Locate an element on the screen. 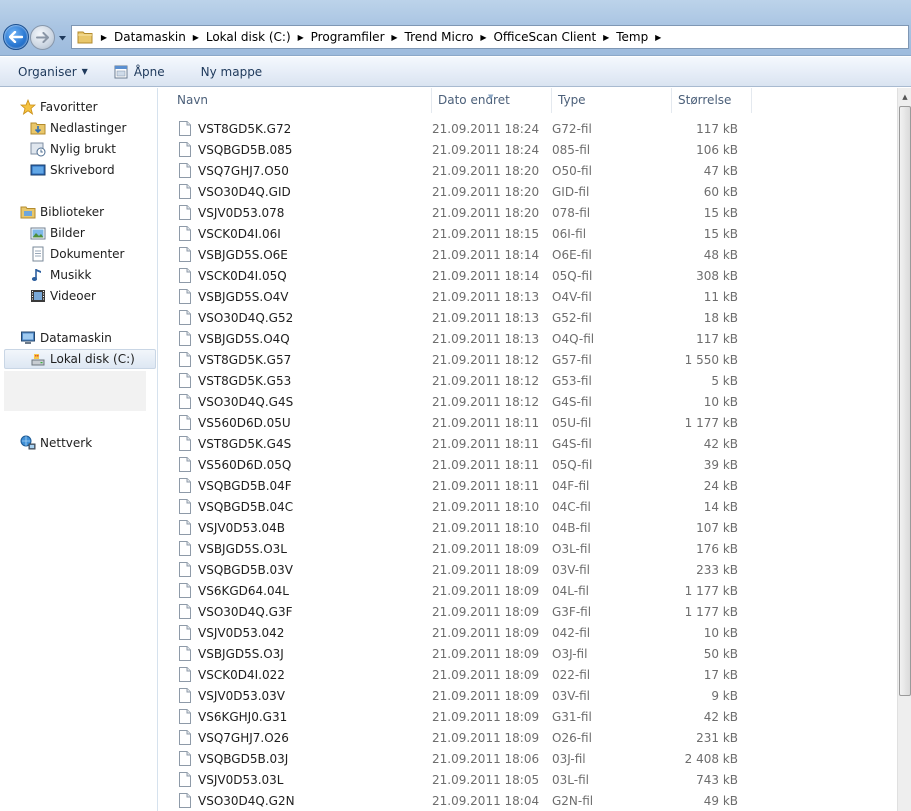 This screenshot has height=811, width=911. vertical-scrollbar: ▲ is located at coordinates (904, 449).